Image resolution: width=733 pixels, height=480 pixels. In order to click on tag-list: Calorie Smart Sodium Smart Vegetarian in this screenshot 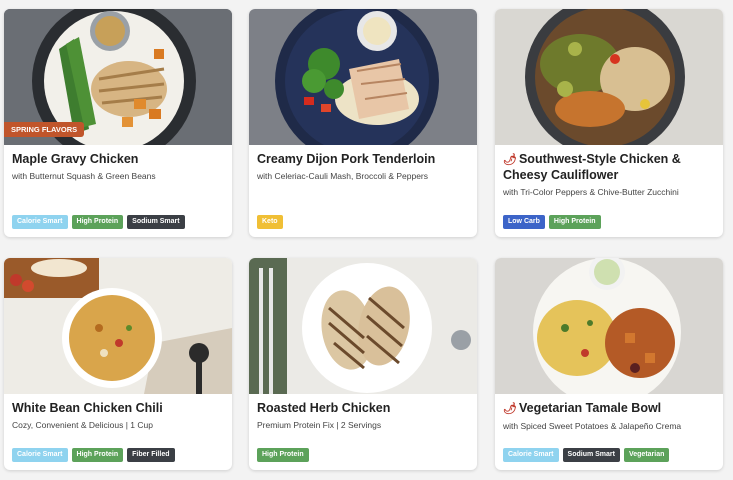, I will do `click(586, 455)`.